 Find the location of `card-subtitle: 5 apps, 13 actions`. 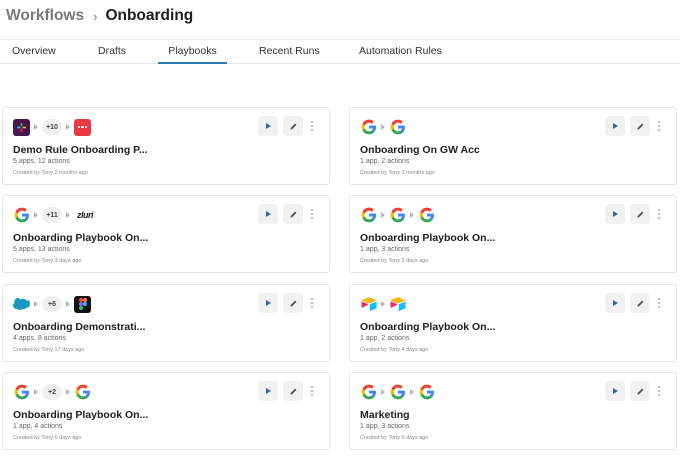

card-subtitle: 5 apps, 13 actions is located at coordinates (41, 249).